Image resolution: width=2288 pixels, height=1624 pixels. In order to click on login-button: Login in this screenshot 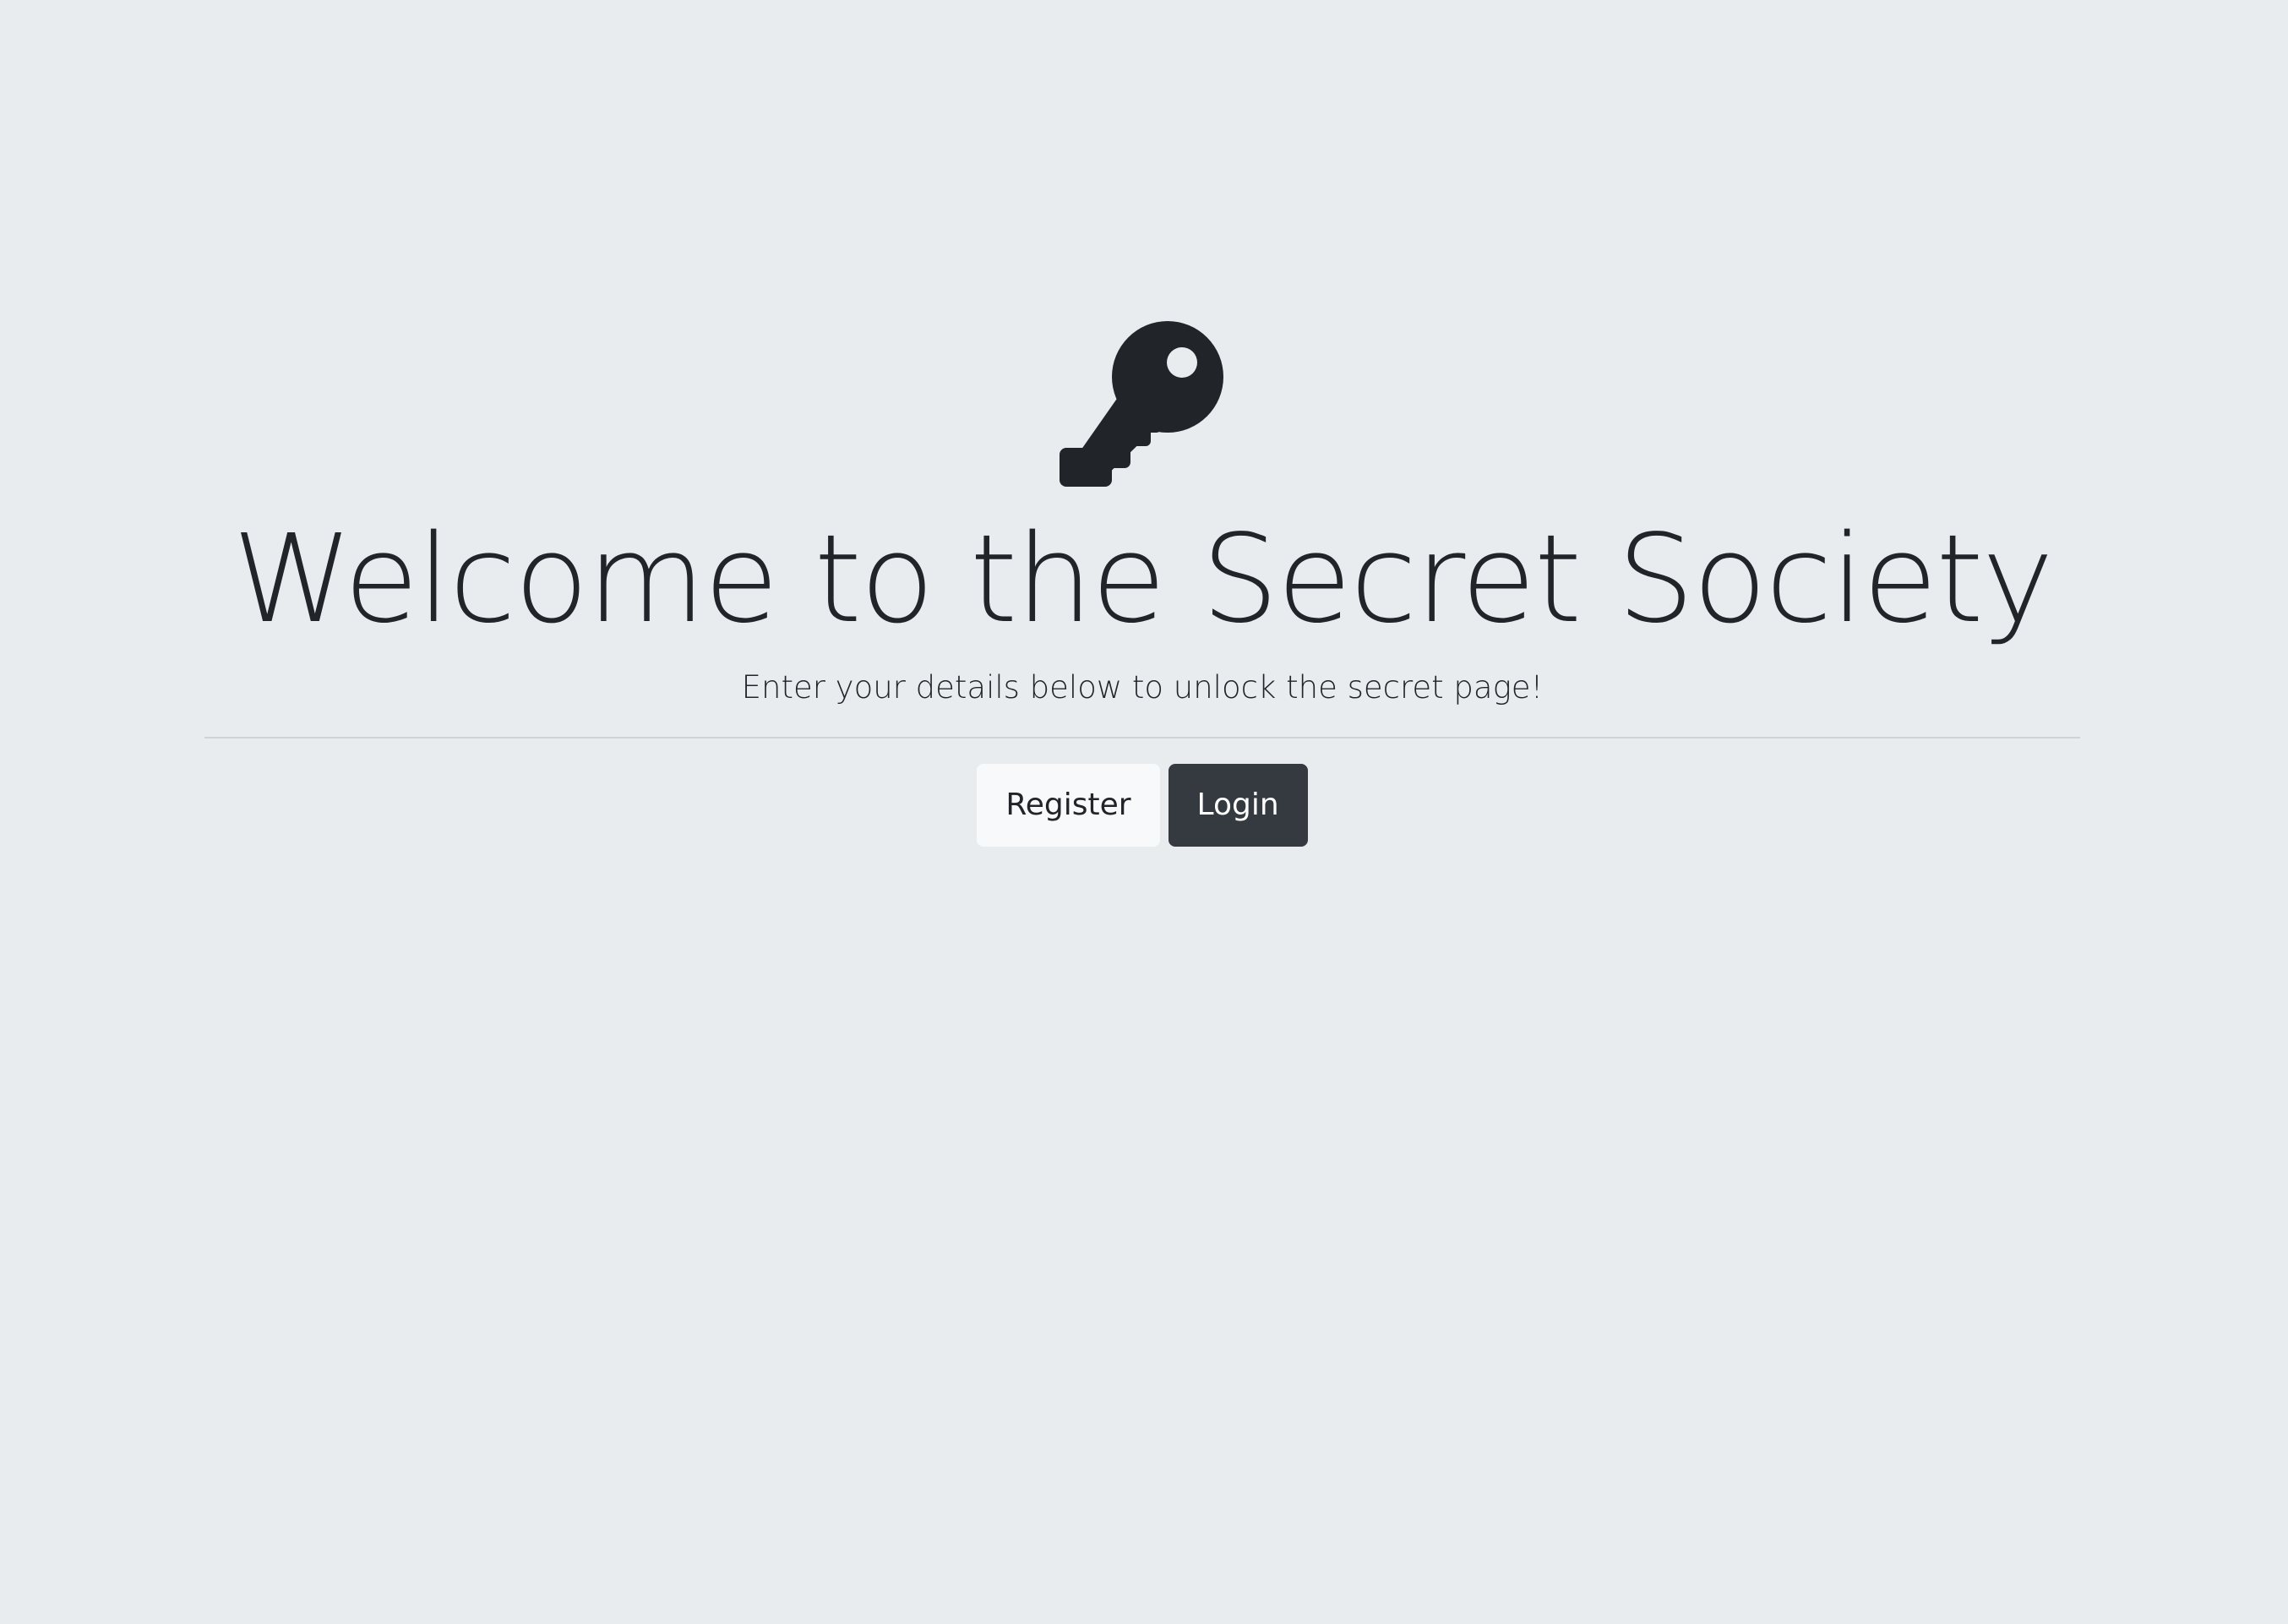, I will do `click(1238, 805)`.